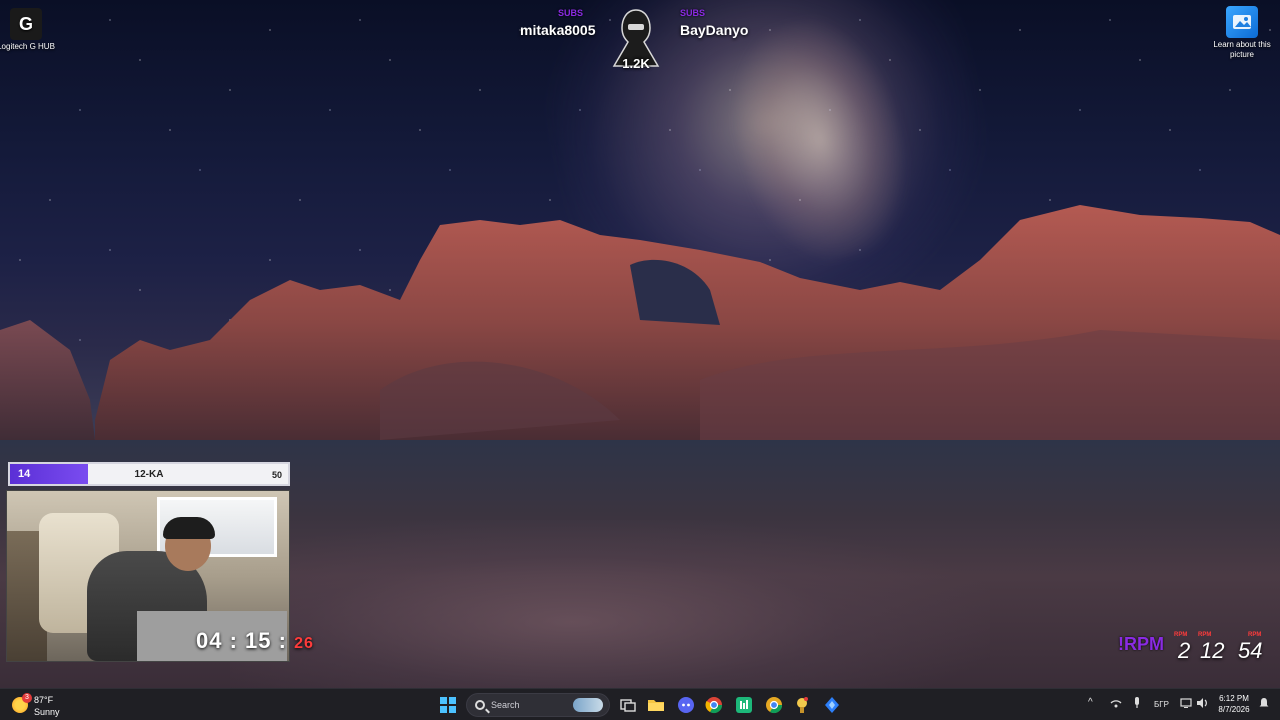 Image resolution: width=1280 pixels, height=720 pixels. I want to click on app-blue-icon, so click(832, 705).